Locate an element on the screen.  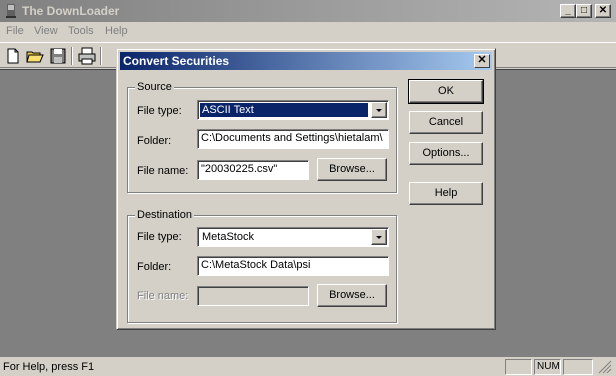
menu-file: File is located at coordinates (15, 31).